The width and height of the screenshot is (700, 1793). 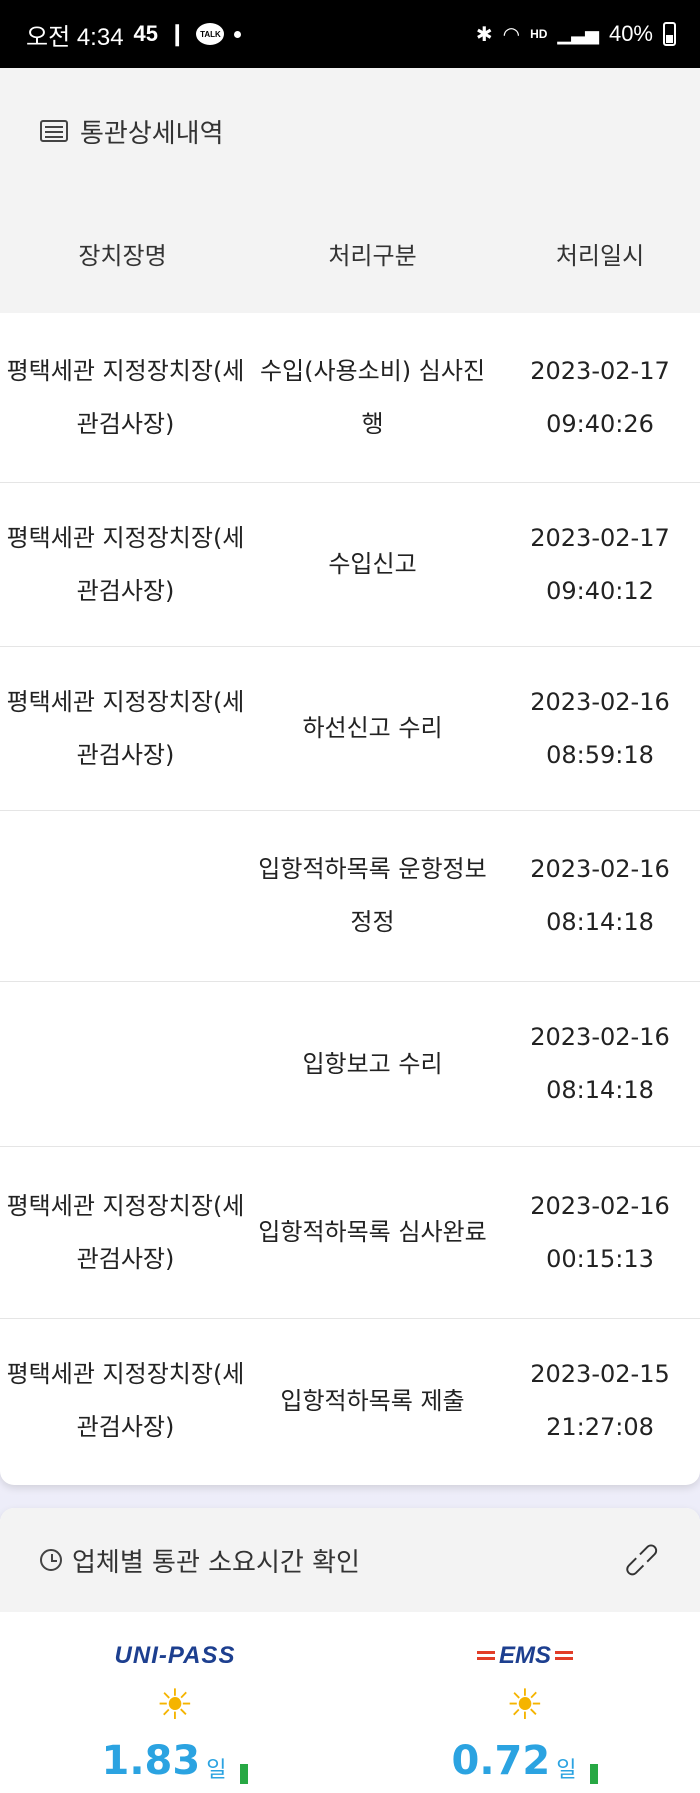 I want to click on battery-percent: 40%, so click(x=630, y=33).